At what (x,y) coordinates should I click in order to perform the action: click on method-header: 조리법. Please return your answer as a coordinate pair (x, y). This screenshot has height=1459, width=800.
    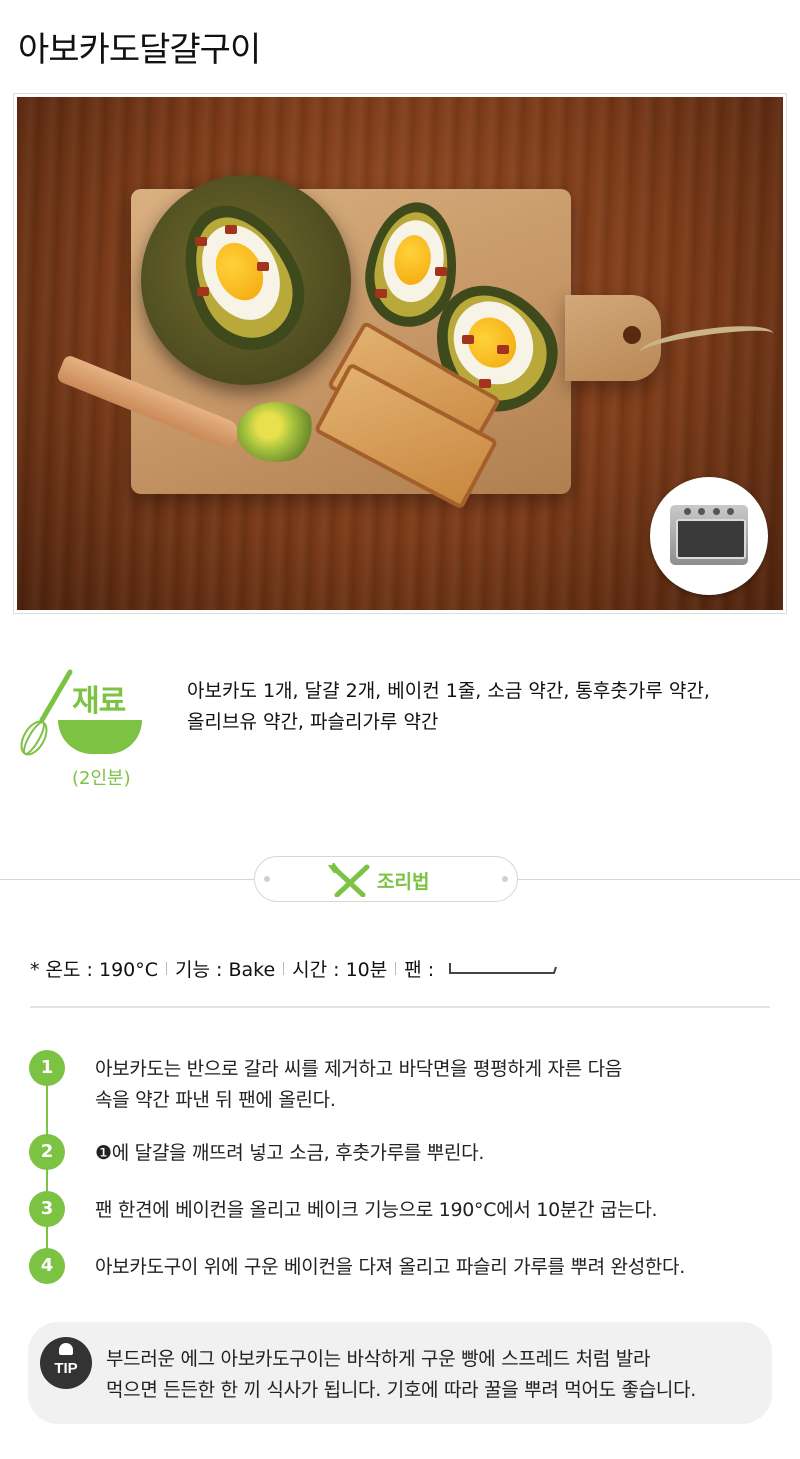
    Looking at the image, I should click on (386, 879).